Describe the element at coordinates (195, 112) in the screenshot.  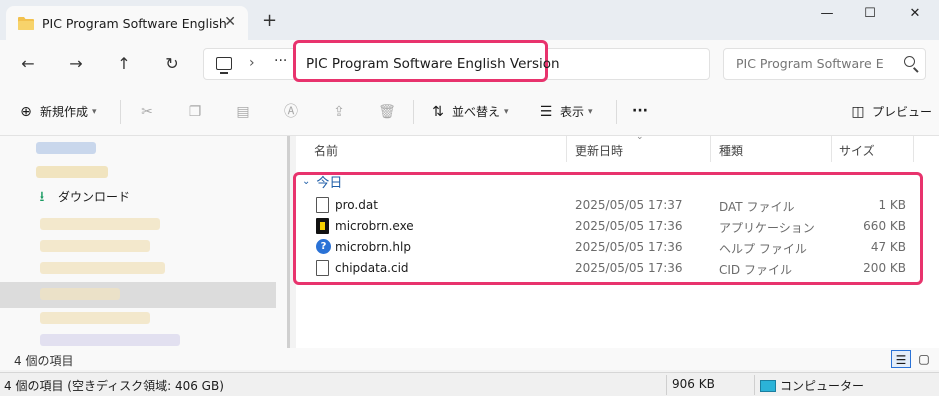
I see `copy-icon: ❐` at that location.